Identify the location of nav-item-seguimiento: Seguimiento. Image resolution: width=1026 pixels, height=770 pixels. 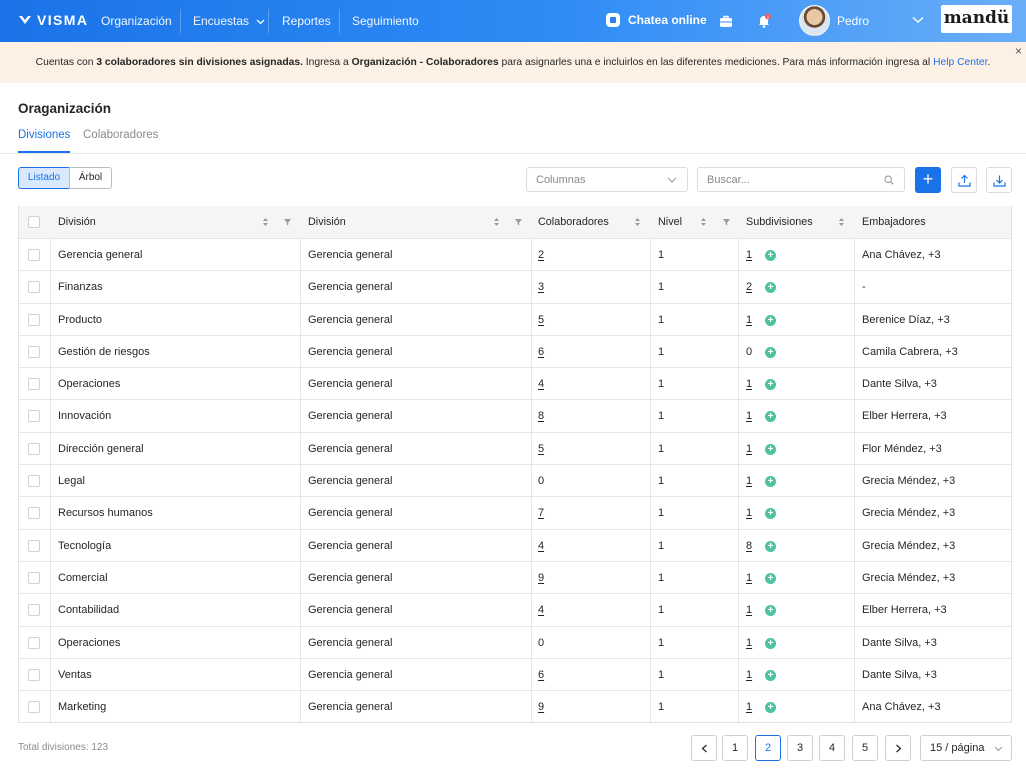
(385, 21).